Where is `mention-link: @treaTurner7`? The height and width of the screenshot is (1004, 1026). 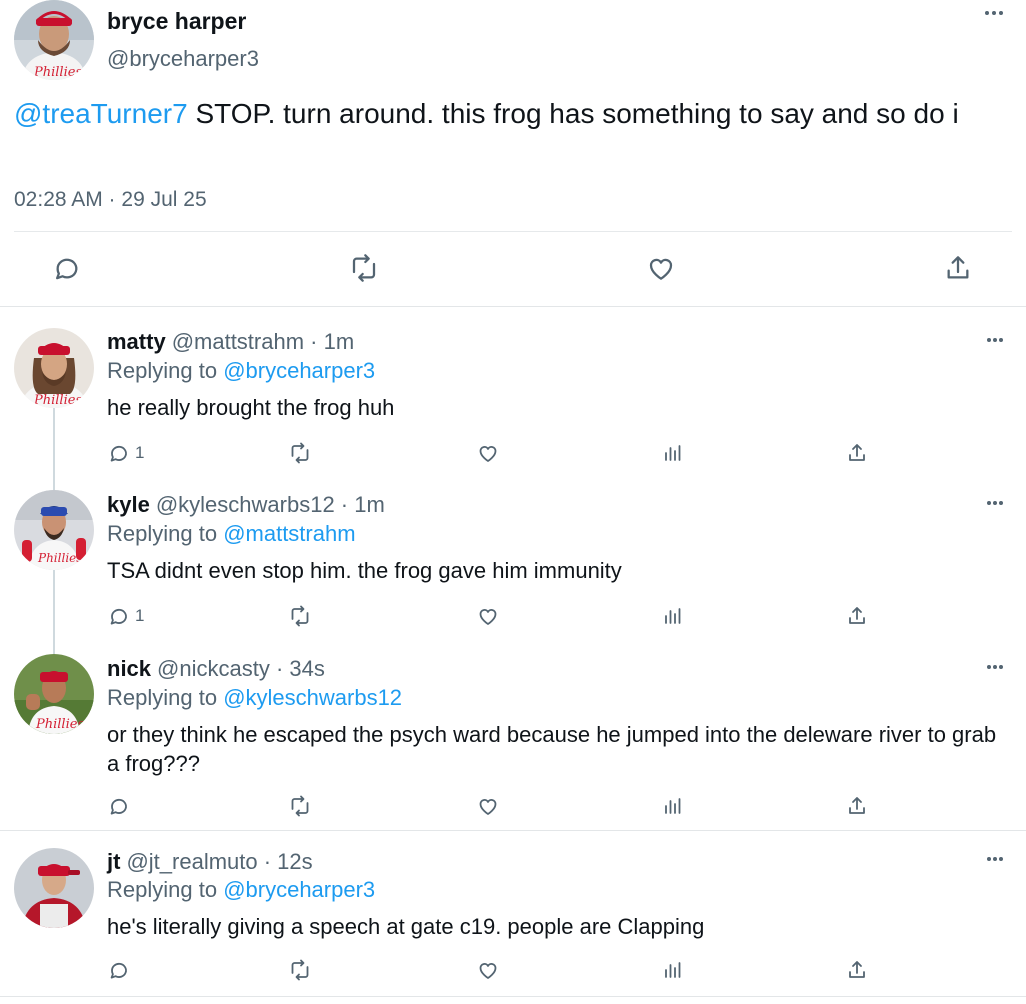 mention-link: @treaTurner7 is located at coordinates (101, 113).